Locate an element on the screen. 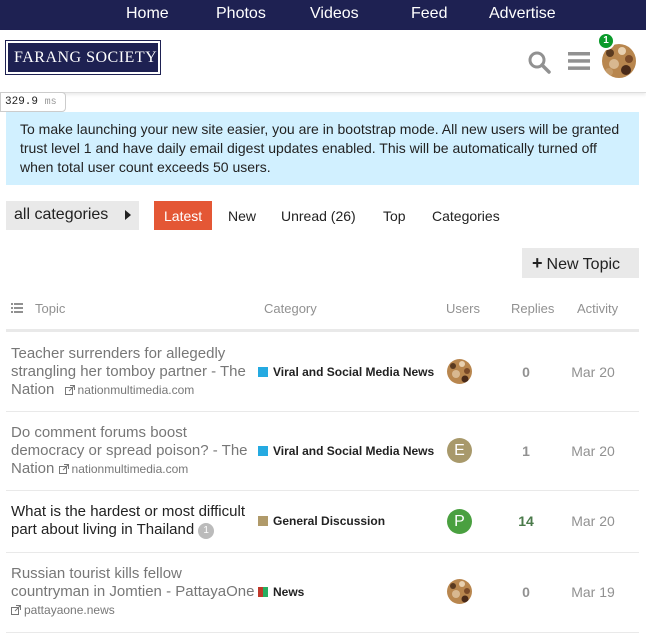 The image size is (646, 641). col-replies: Replies is located at coordinates (532, 308).